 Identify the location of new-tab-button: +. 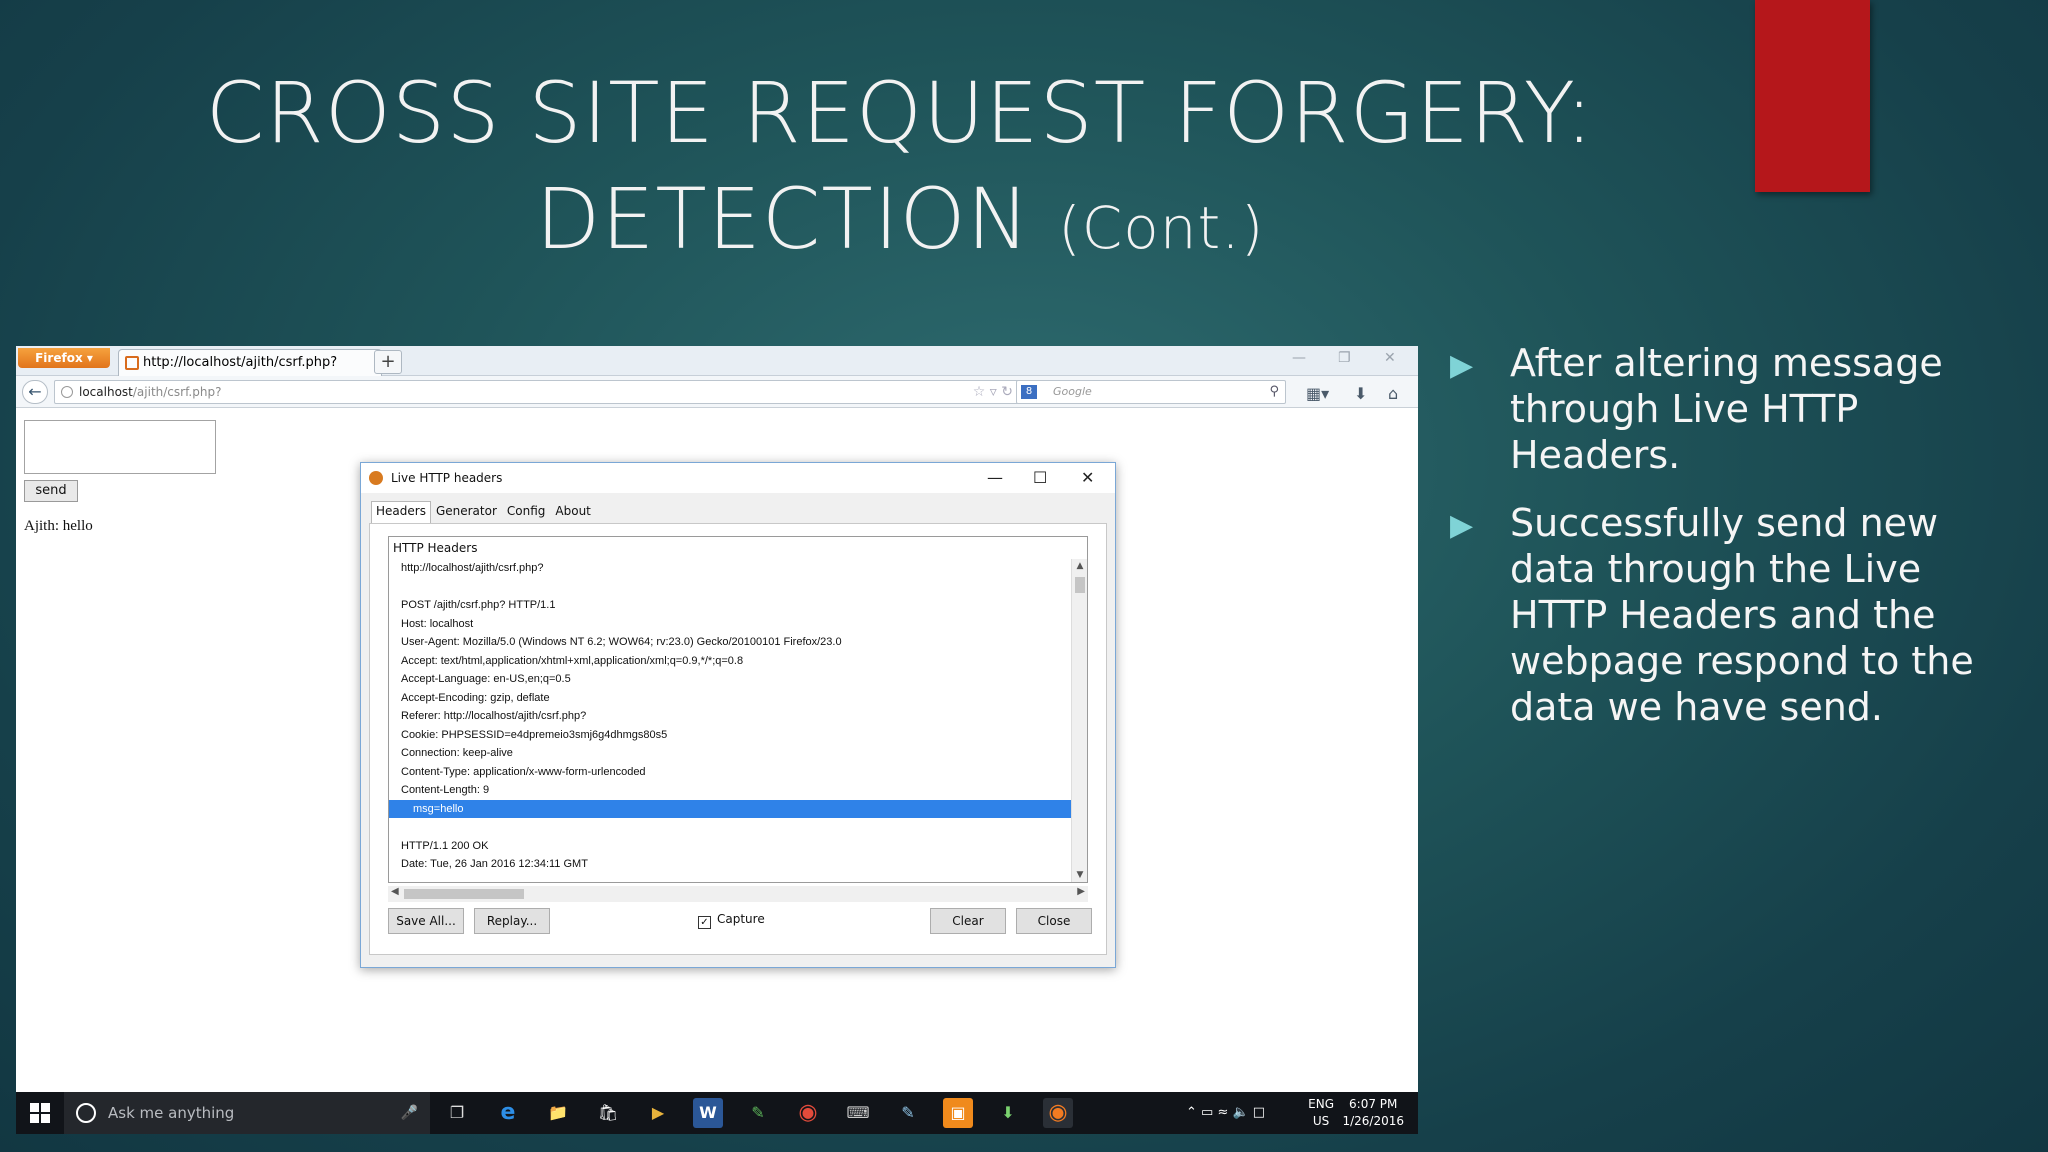
(388, 362).